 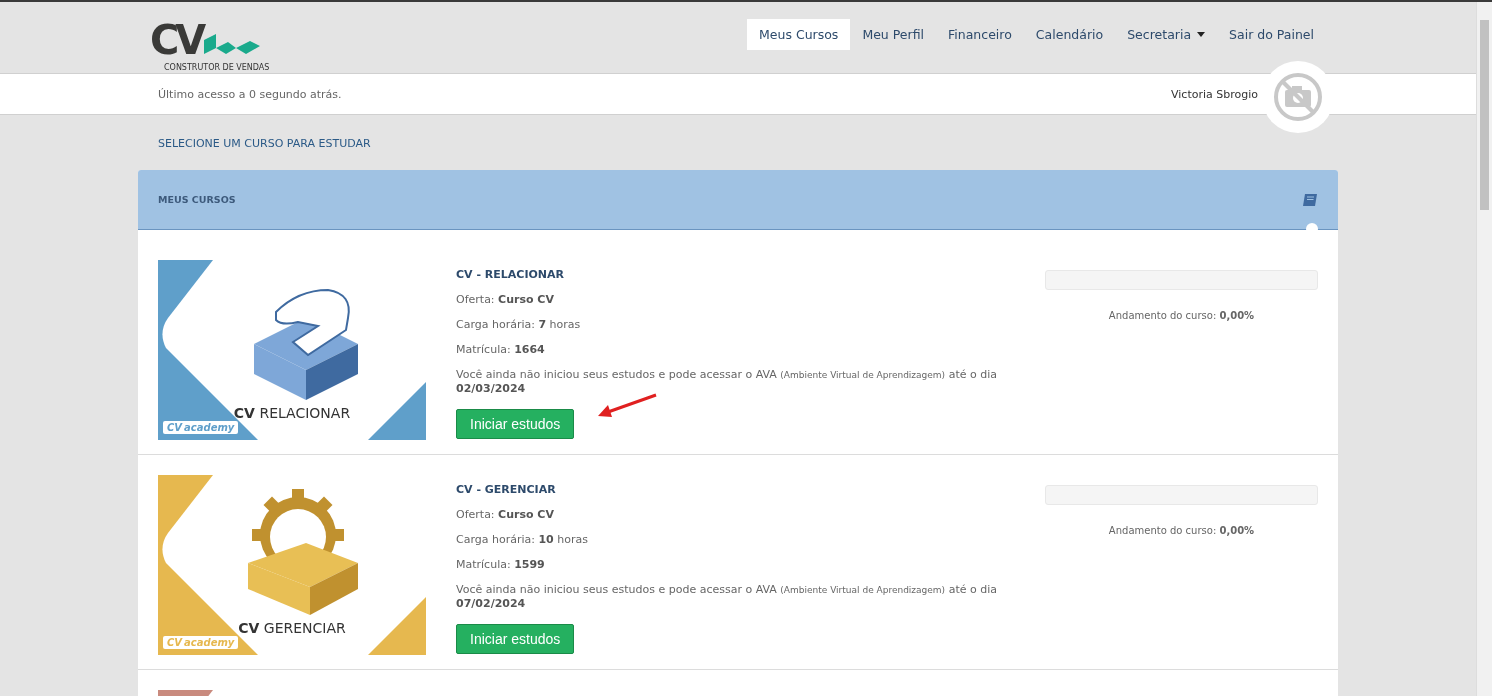 What do you see at coordinates (292, 565) in the screenshot?
I see `course-banner: CV GERENCIAR CV academy` at bounding box center [292, 565].